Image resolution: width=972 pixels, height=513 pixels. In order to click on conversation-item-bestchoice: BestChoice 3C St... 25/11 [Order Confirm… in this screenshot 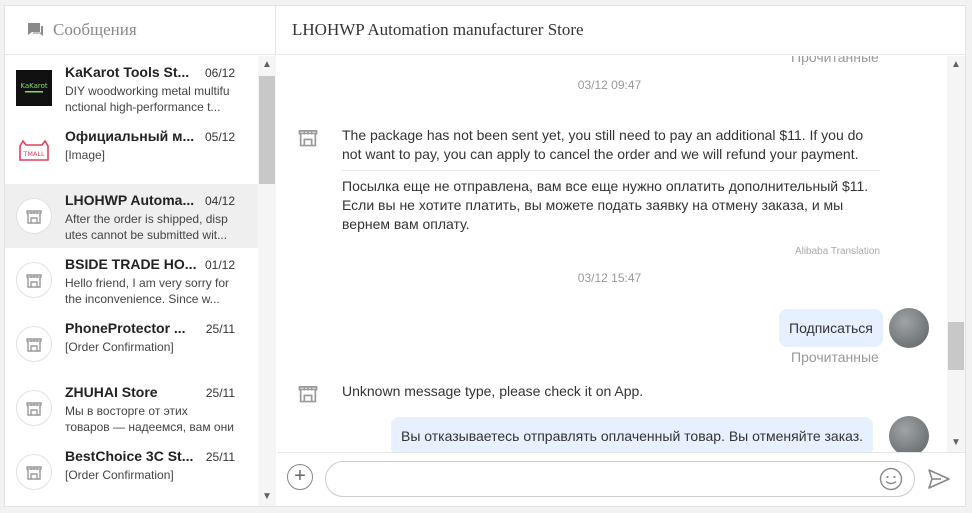, I will do `click(131, 472)`.